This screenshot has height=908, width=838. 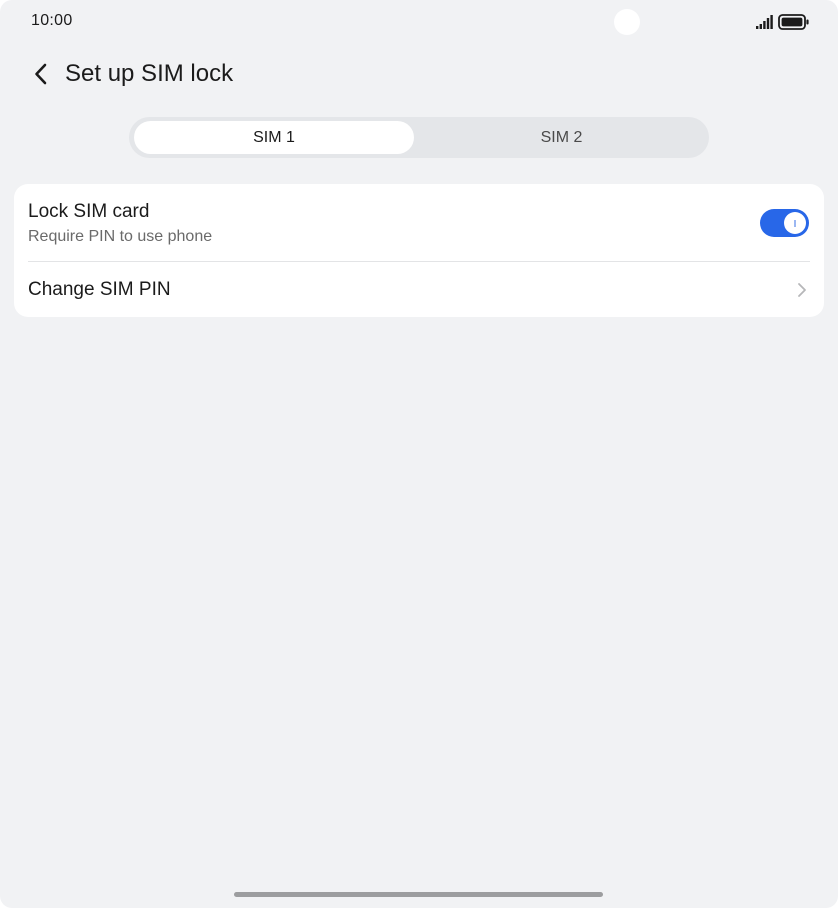 I want to click on tab-sim-2: SIM 2, so click(x=561, y=137).